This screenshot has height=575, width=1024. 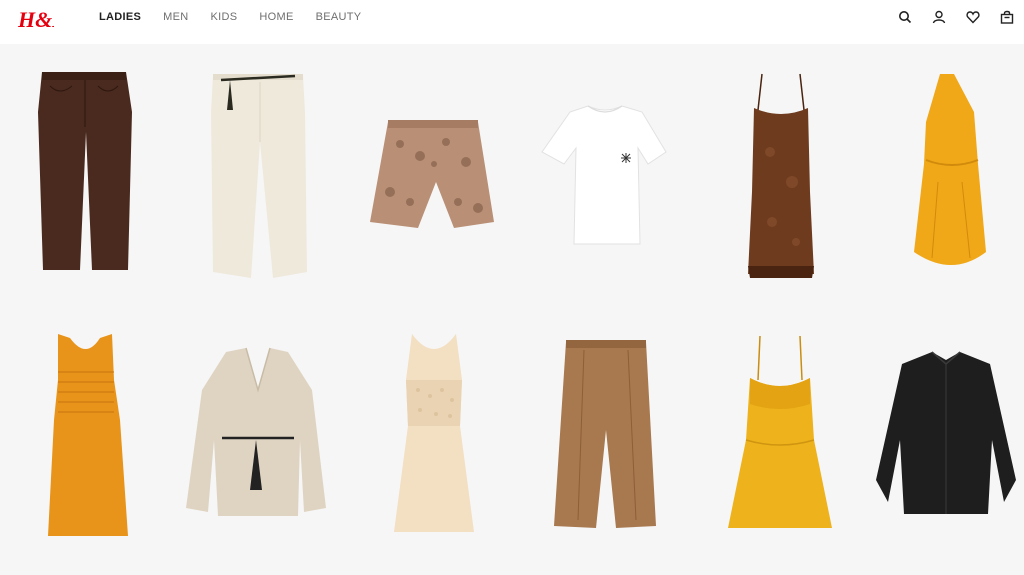 What do you see at coordinates (255, 445) in the screenshot?
I see `product-beige-blazer` at bounding box center [255, 445].